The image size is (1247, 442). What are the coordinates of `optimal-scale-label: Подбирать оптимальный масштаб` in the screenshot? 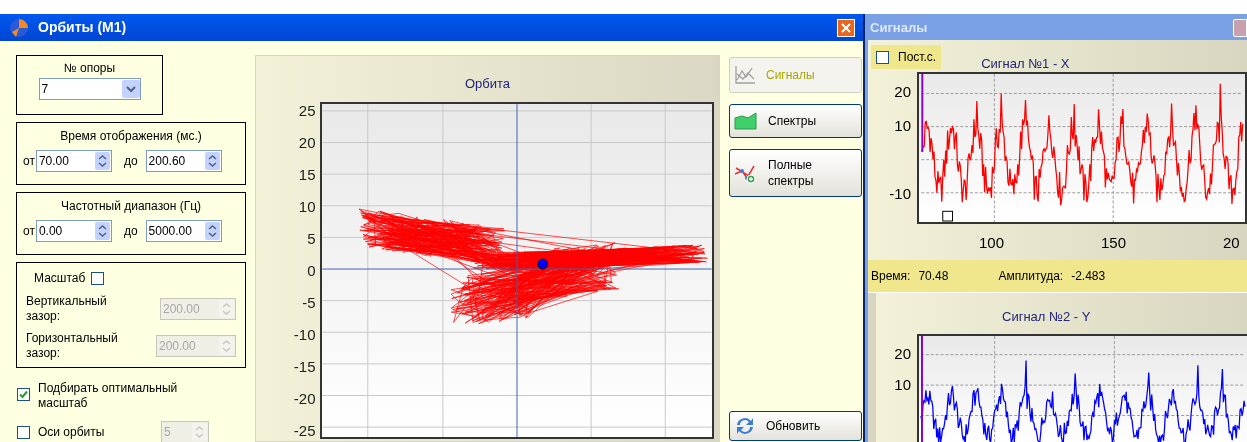 It's located at (108, 396).